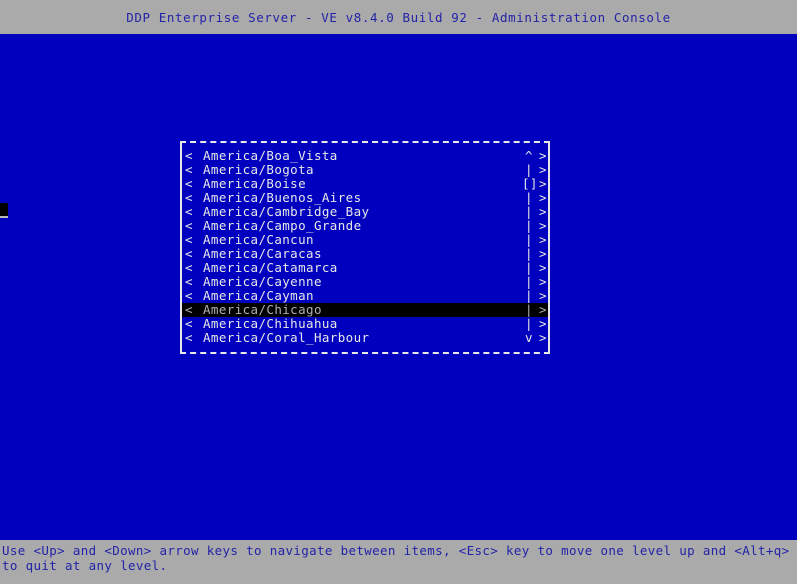 This screenshot has width=797, height=584. I want to click on list-item: < America/Buenos_Aires | >, so click(365, 198).